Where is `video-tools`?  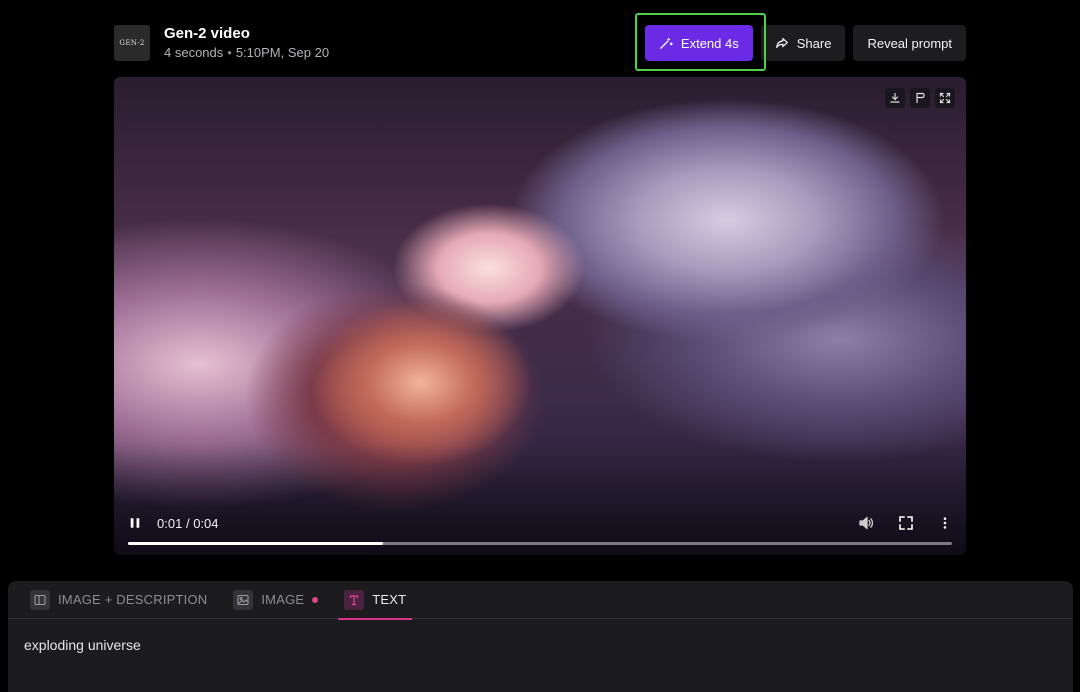 video-tools is located at coordinates (920, 98).